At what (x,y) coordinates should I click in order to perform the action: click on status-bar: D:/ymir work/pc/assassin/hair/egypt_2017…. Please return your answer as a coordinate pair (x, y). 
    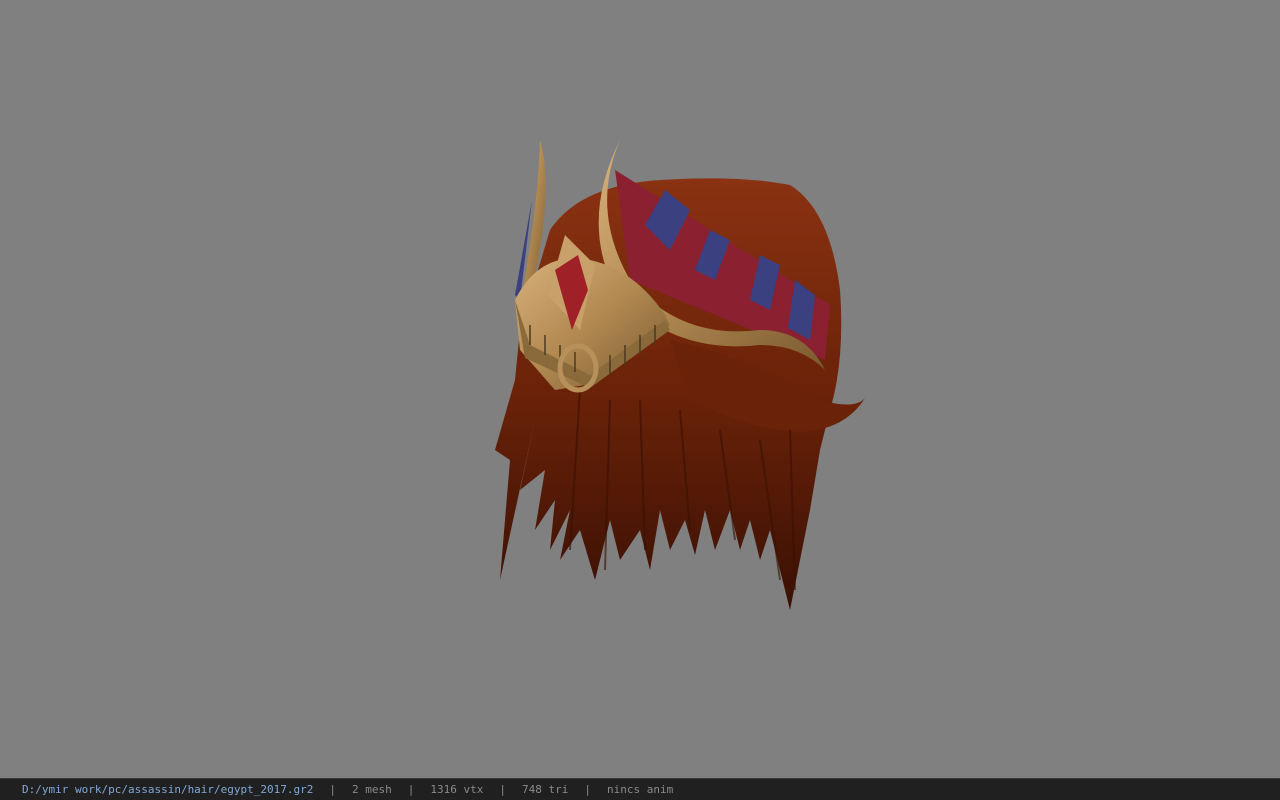
    Looking at the image, I should click on (640, 789).